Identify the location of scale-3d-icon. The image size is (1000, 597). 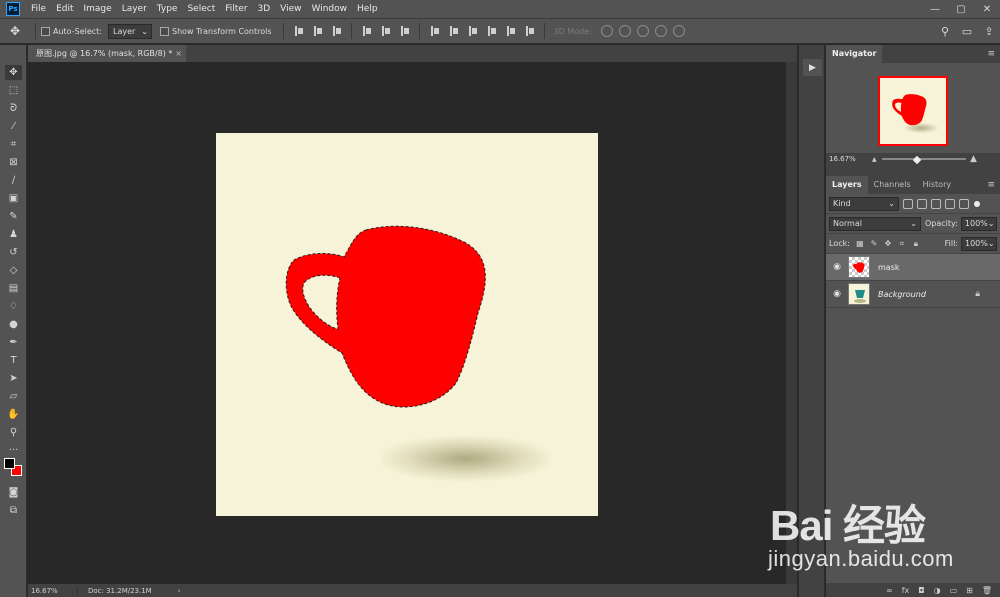
(678, 31).